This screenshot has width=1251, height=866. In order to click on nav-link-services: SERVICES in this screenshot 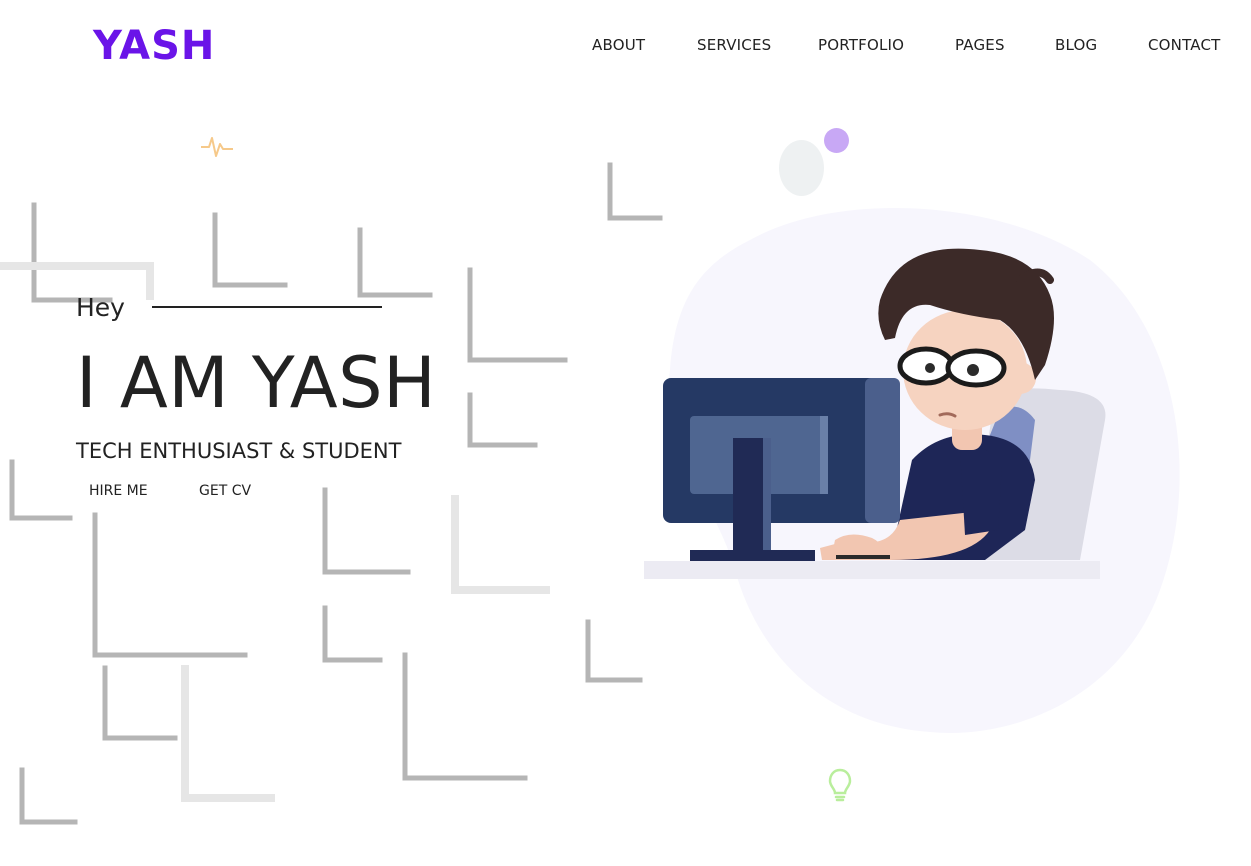, I will do `click(734, 45)`.